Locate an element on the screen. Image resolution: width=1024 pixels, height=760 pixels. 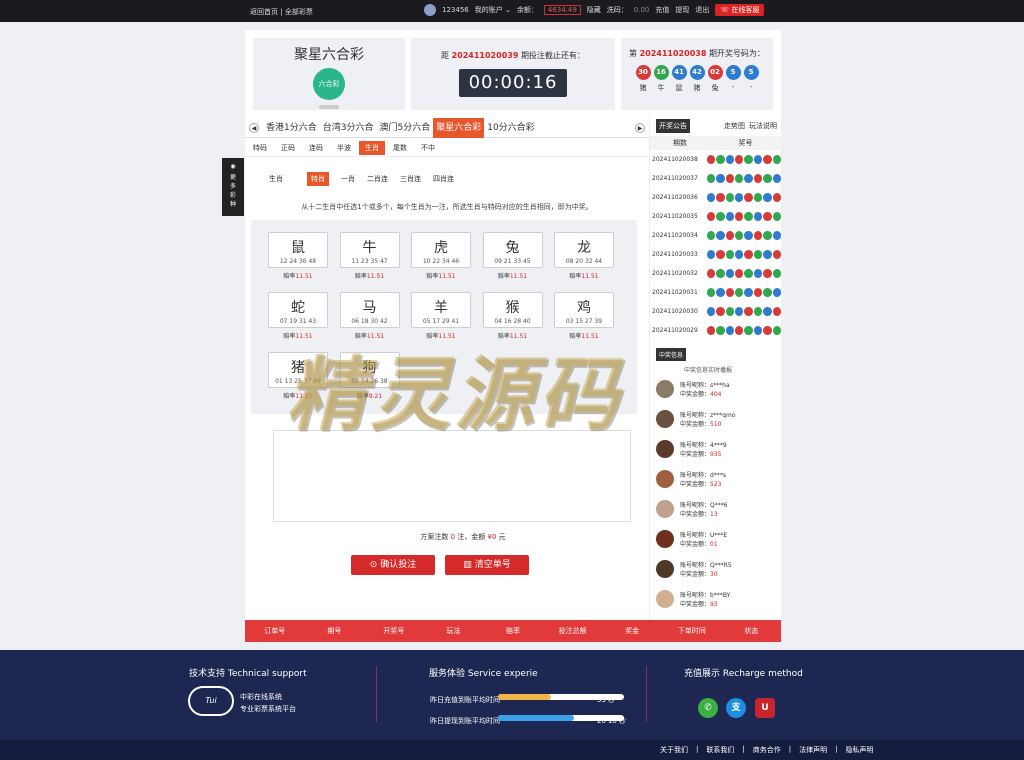
zodiac-option-box: 猴 04 16 28 40 is located at coordinates (512, 310).